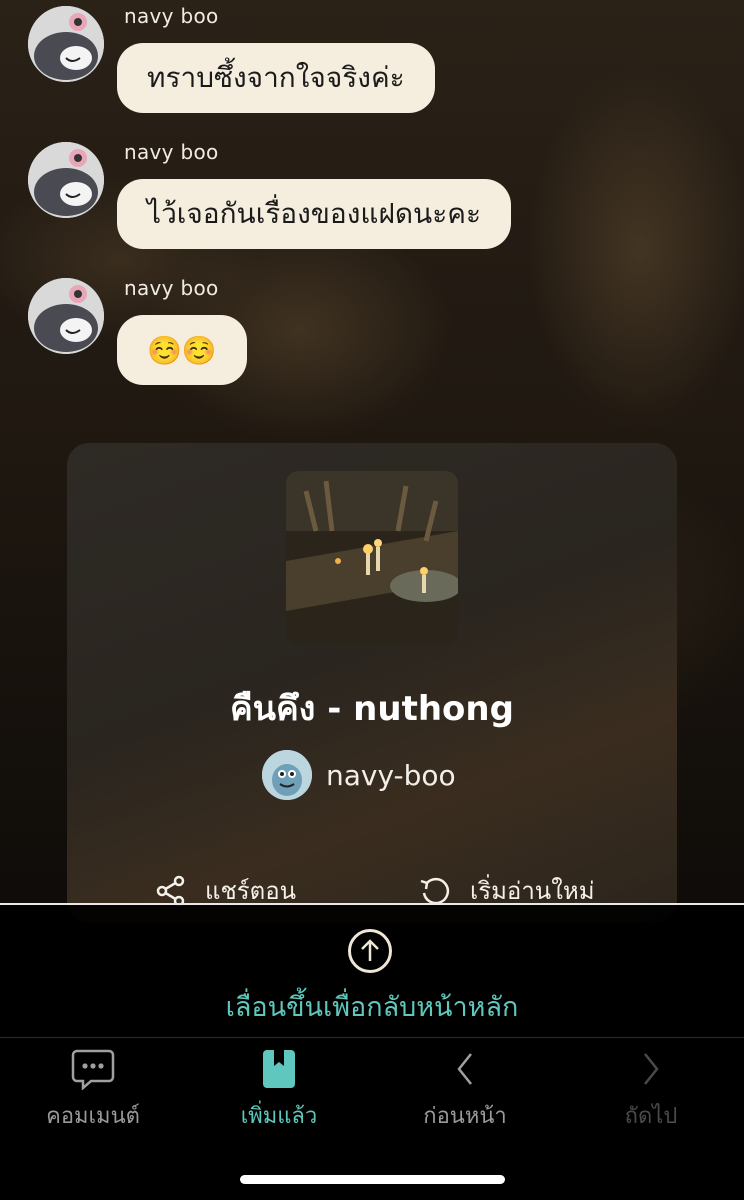 This screenshot has width=744, height=1200. What do you see at coordinates (651, 1116) in the screenshot?
I see `tab-next-label: ถัดไป` at bounding box center [651, 1116].